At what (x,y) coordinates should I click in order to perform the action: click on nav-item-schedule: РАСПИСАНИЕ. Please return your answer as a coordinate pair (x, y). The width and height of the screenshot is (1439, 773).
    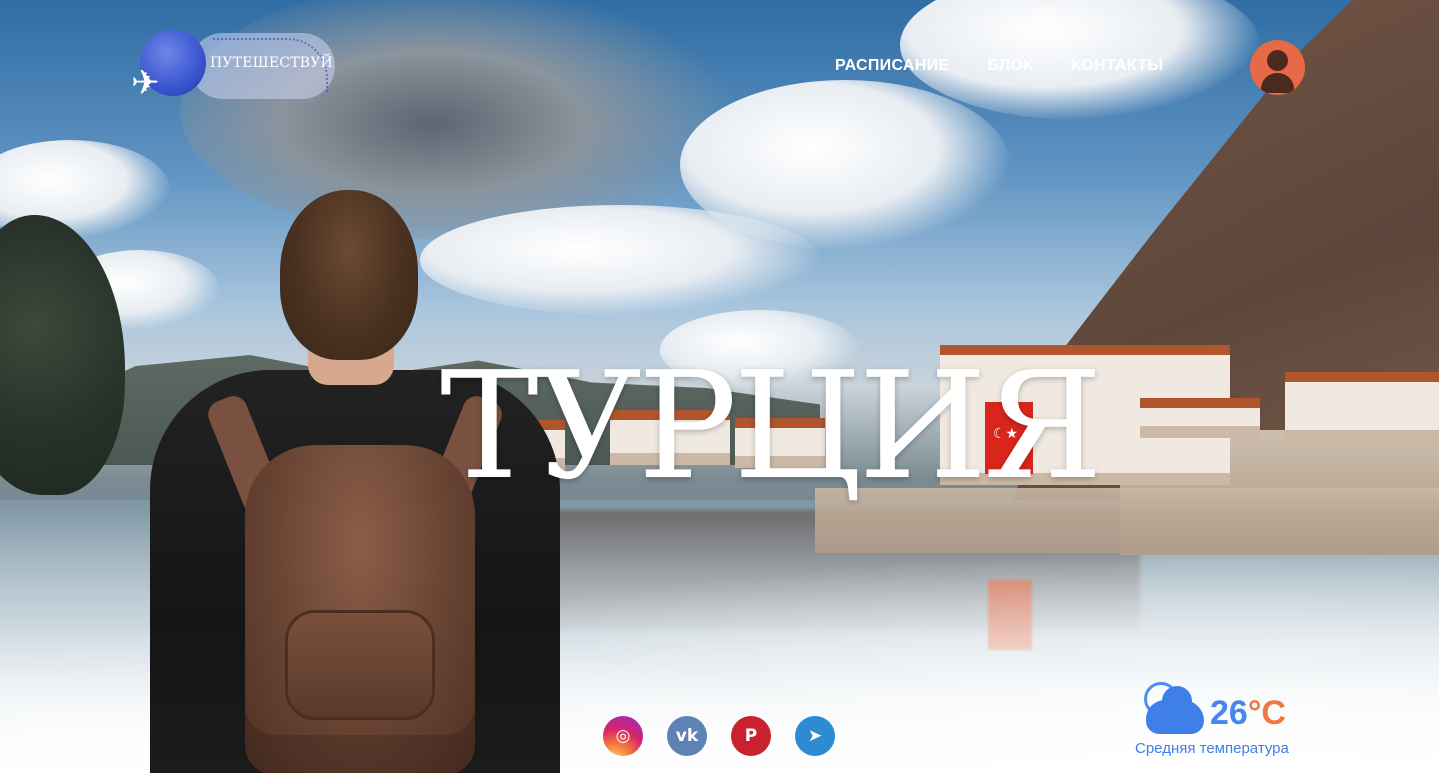
    Looking at the image, I should click on (892, 66).